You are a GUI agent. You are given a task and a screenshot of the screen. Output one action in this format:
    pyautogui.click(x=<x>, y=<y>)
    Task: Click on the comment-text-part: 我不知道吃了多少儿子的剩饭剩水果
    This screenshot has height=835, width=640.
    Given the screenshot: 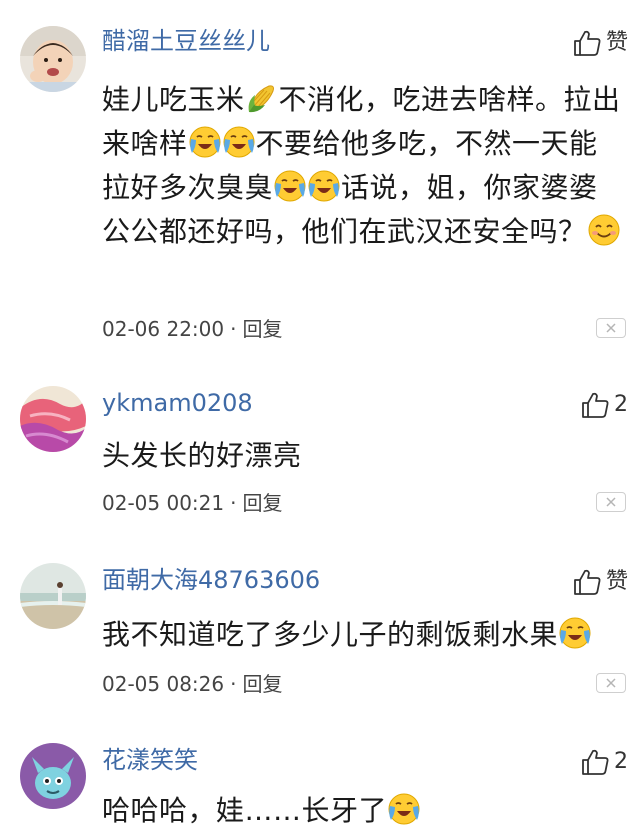 What is the action you would take?
    pyautogui.click(x=330, y=634)
    